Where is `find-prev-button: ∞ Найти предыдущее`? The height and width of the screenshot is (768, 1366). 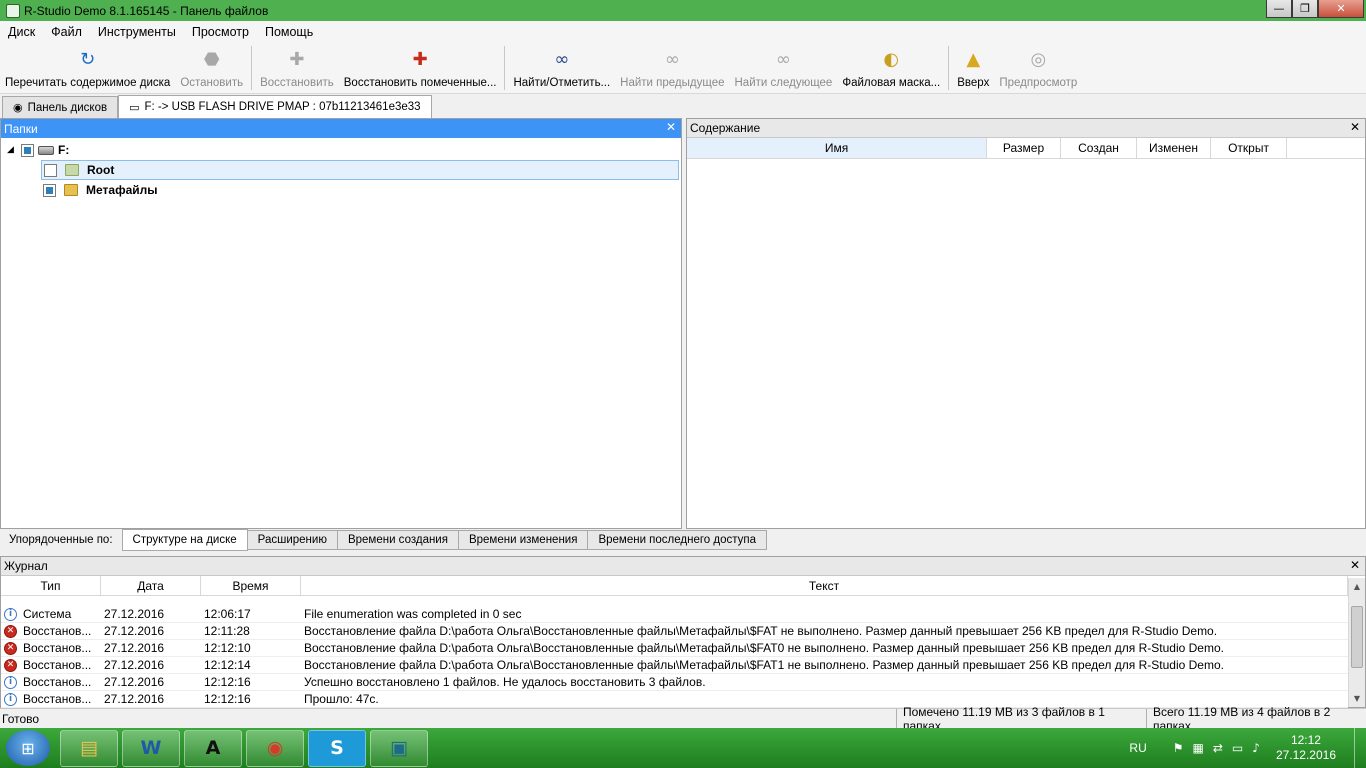 find-prev-button: ∞ Найти предыдущее is located at coordinates (672, 67).